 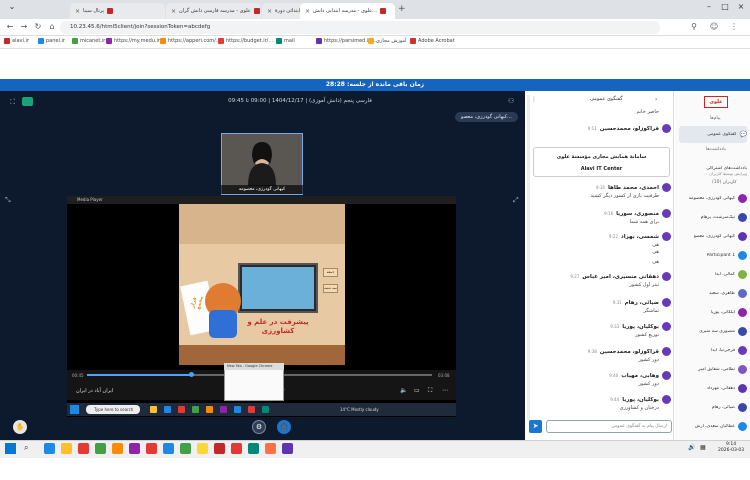 What do you see at coordinates (713, 236) in the screenshot?
I see `participant-item: کیهانی گودرزی، معصو` at bounding box center [713, 236].